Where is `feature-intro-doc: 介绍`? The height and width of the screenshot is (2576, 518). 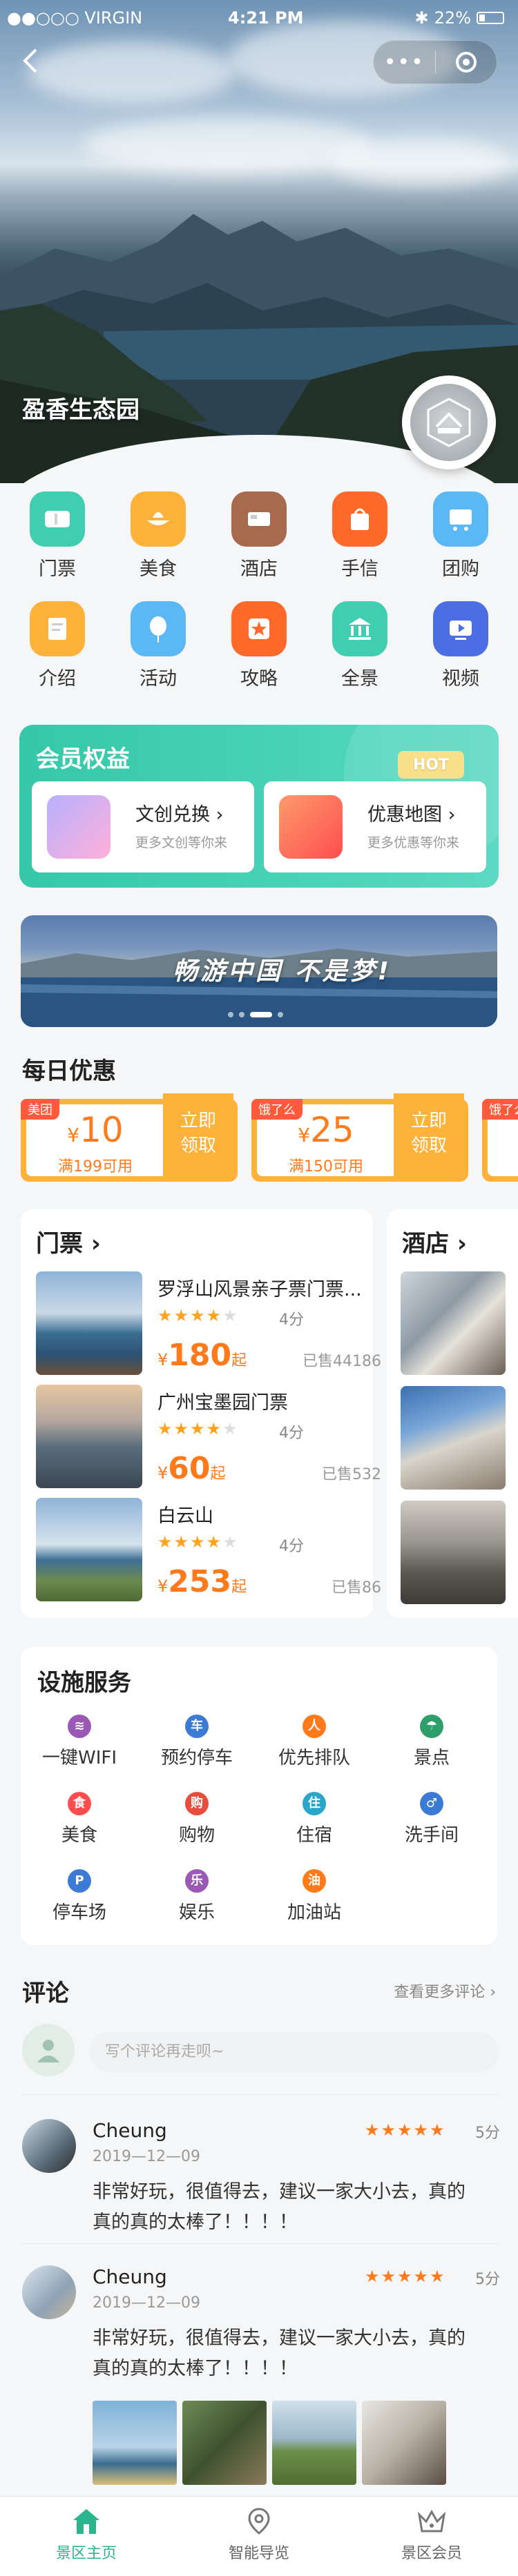
feature-intro-doc: 介绍 is located at coordinates (57, 645).